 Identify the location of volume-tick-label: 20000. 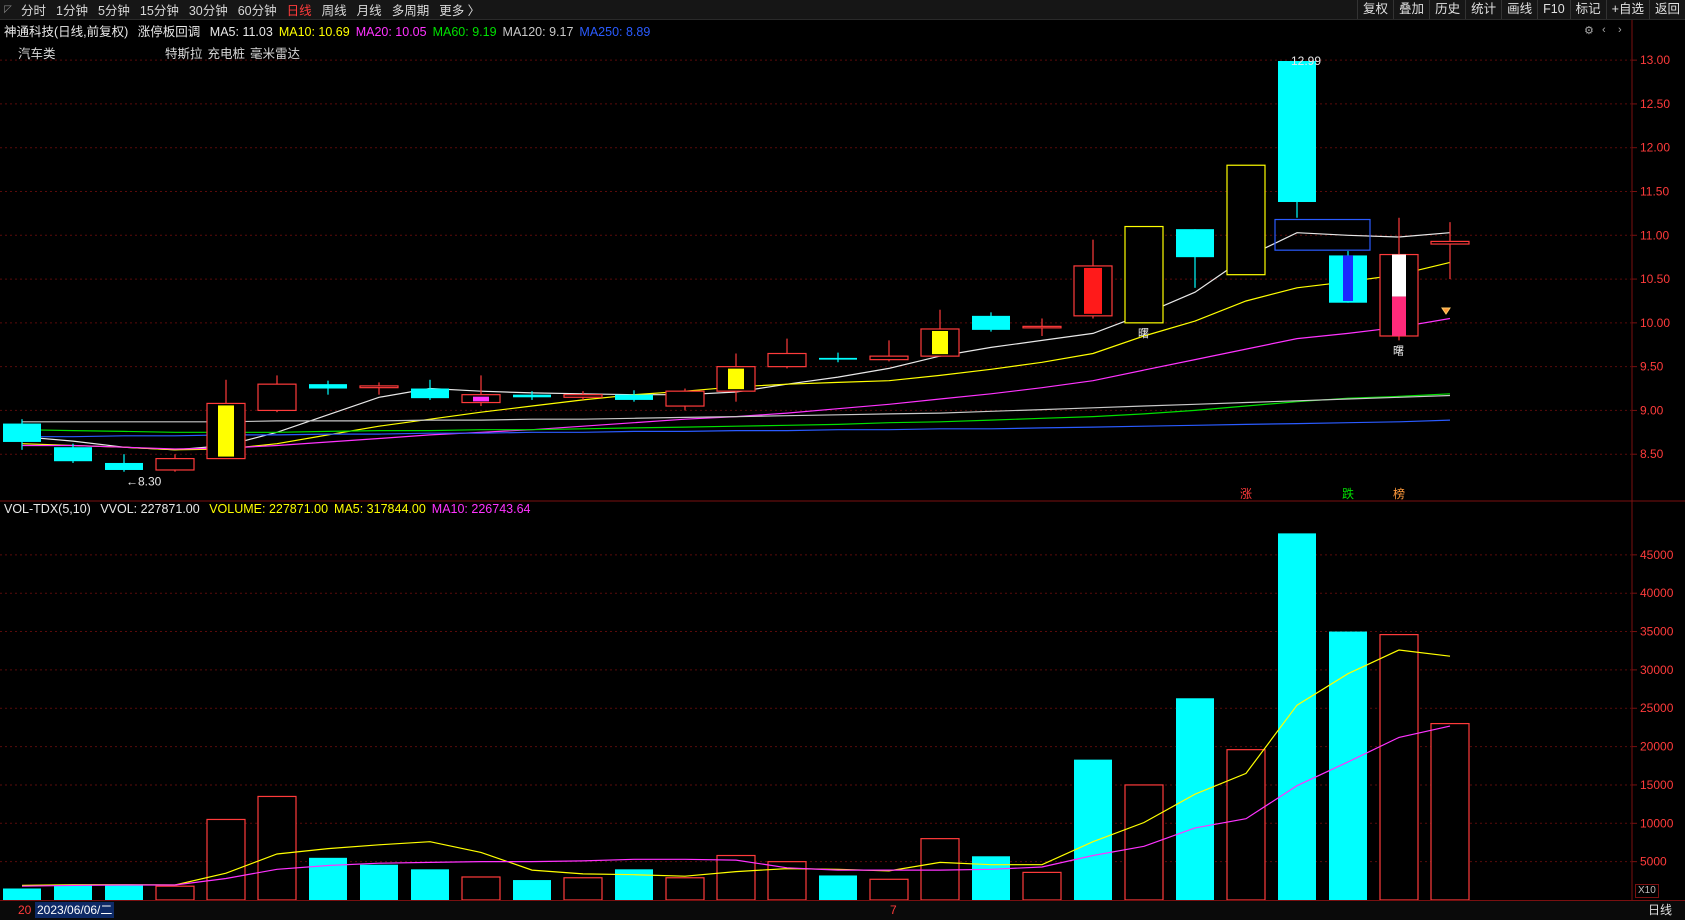
(1657, 747).